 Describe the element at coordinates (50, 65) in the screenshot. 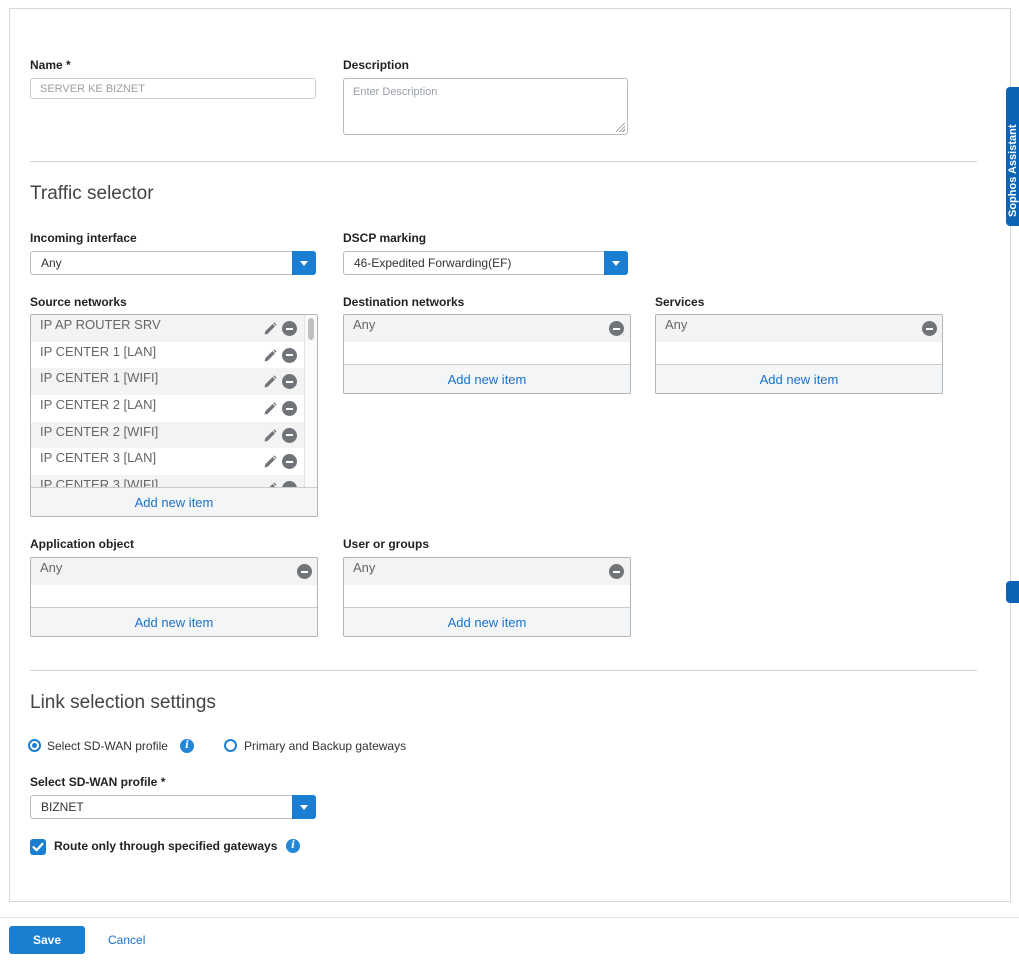

I see `name-label: Name *` at that location.